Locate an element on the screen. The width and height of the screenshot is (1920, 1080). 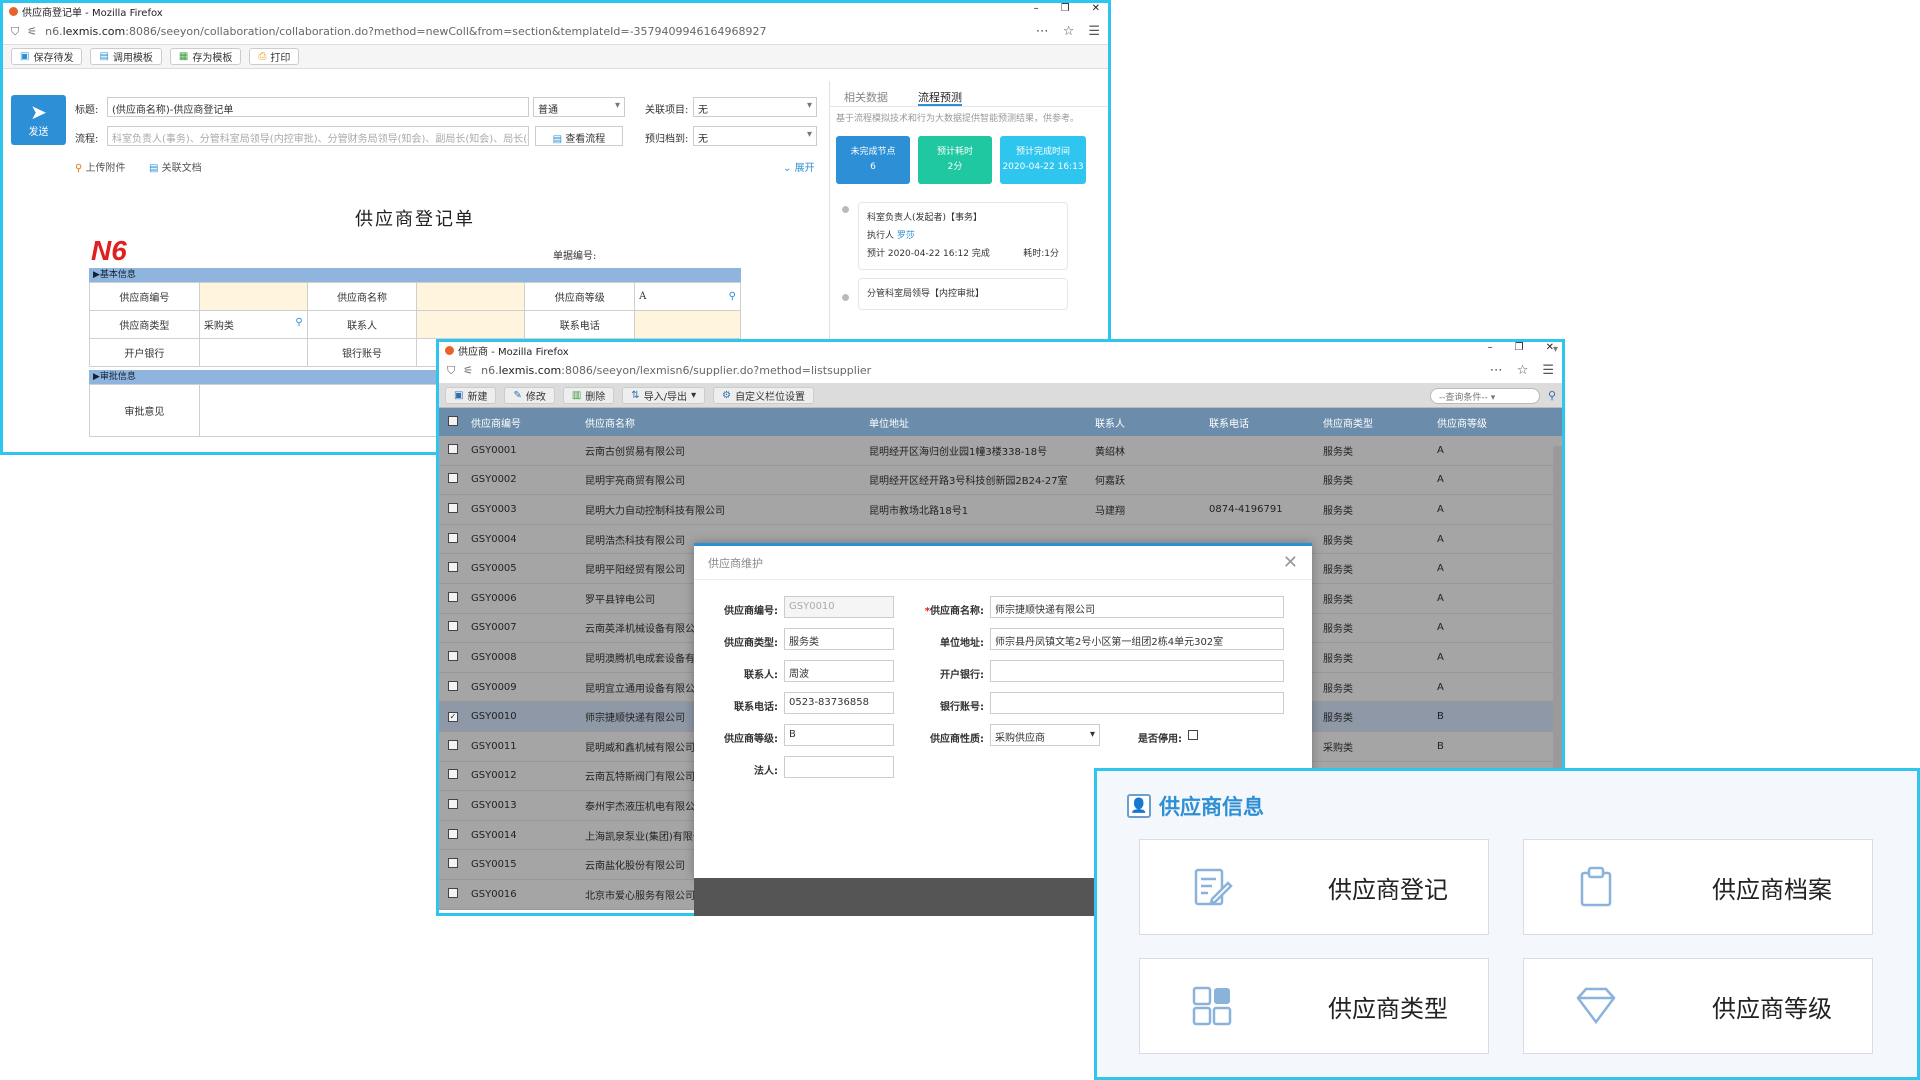
basic-info-section: ▶基本信息 is located at coordinates (415, 275).